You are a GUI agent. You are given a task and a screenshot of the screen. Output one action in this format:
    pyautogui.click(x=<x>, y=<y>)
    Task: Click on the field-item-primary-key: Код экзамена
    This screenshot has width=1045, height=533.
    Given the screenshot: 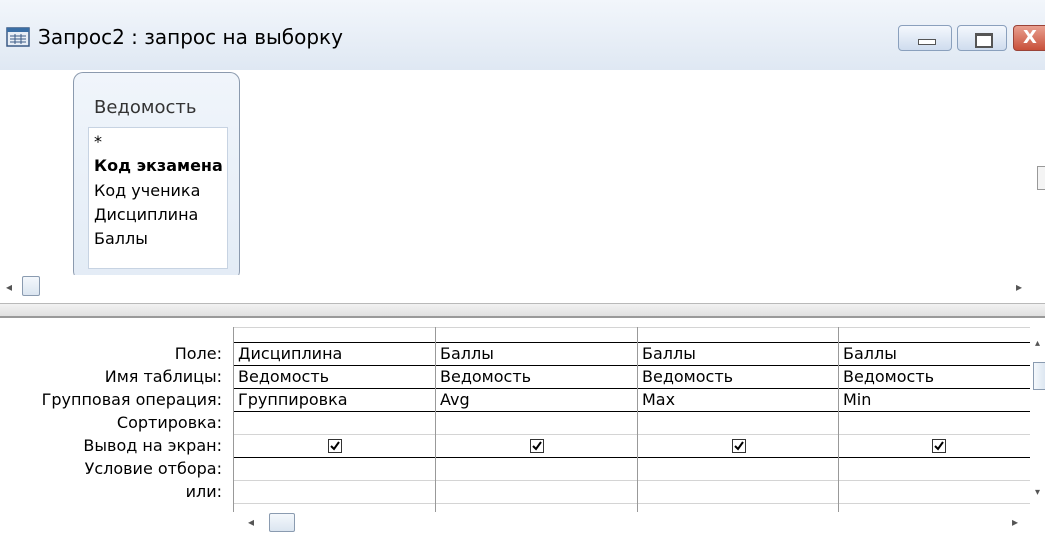 What is the action you would take?
    pyautogui.click(x=158, y=165)
    